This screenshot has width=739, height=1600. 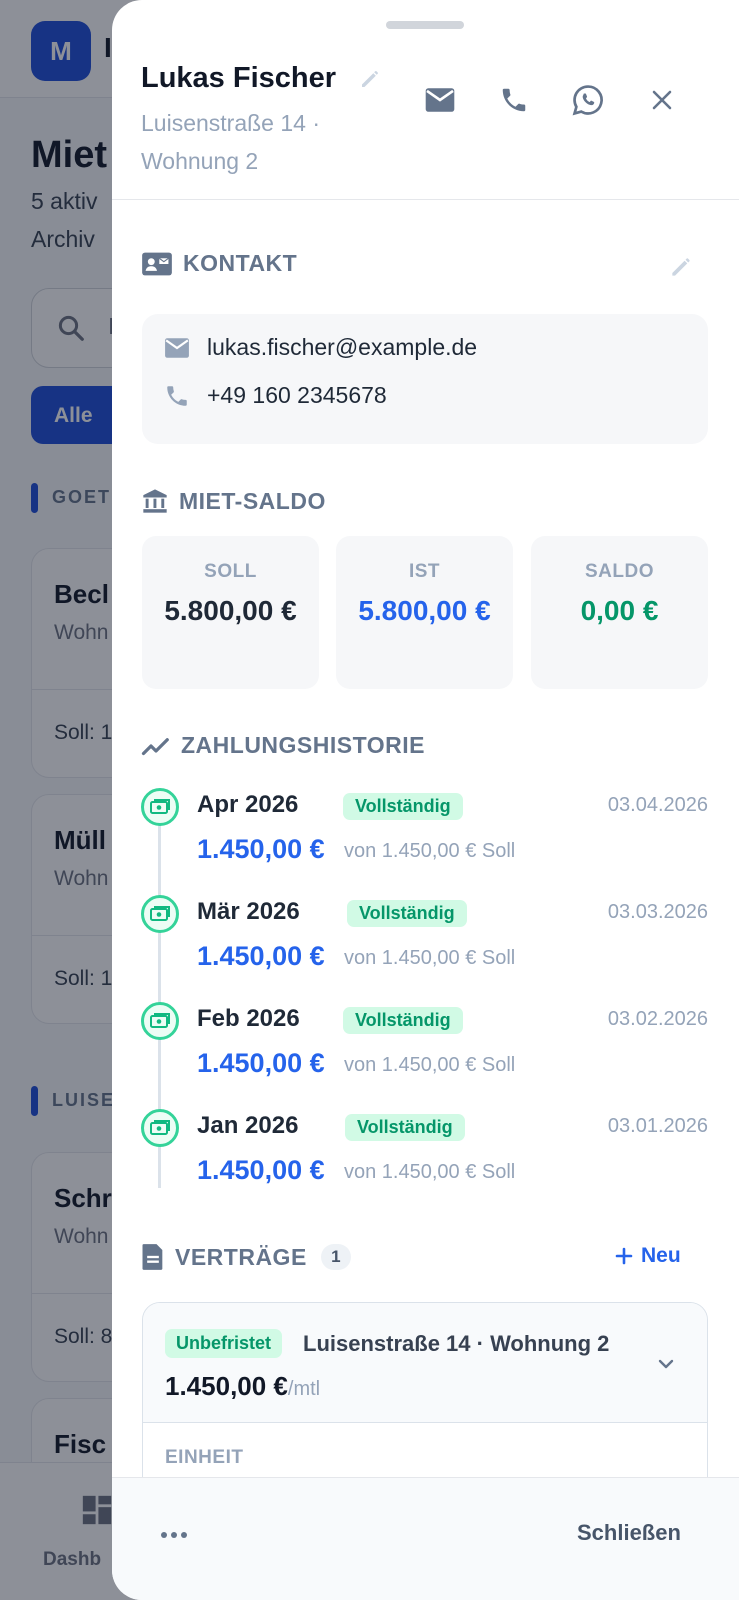 I want to click on saldo-label: SOLL, so click(x=230, y=571).